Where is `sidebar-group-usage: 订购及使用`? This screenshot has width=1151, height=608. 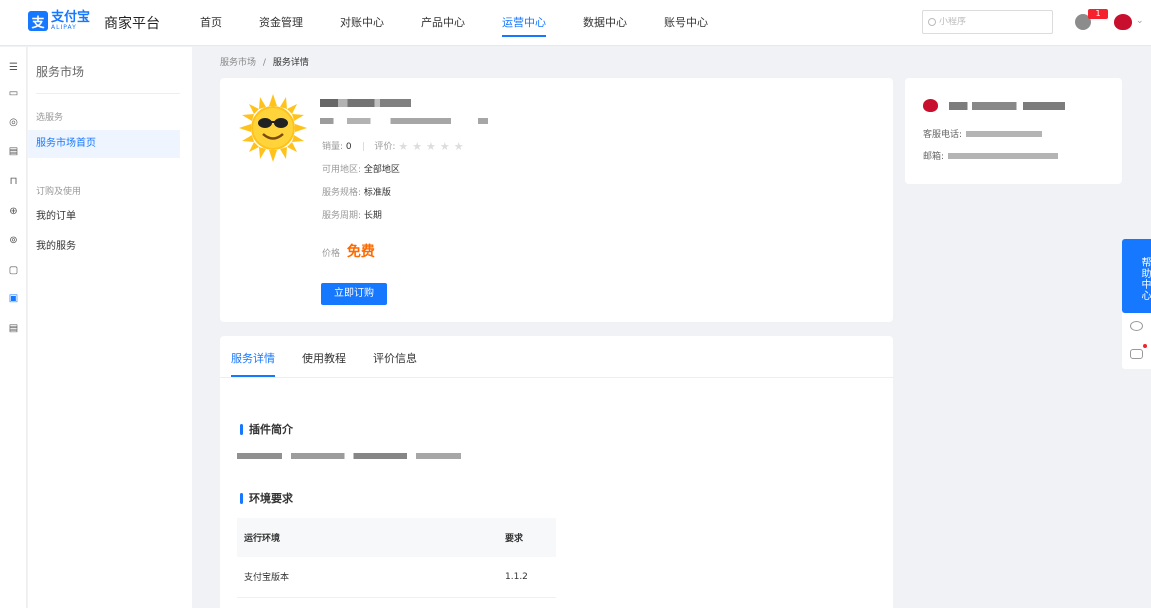
sidebar-group-usage: 订购及使用 is located at coordinates (59, 192).